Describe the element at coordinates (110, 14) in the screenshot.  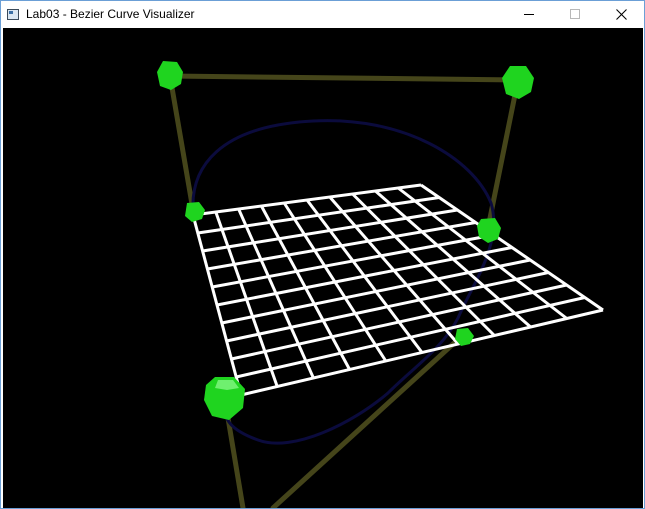
I see `window-title: Lab03 - Bezier Curve Visualizer` at that location.